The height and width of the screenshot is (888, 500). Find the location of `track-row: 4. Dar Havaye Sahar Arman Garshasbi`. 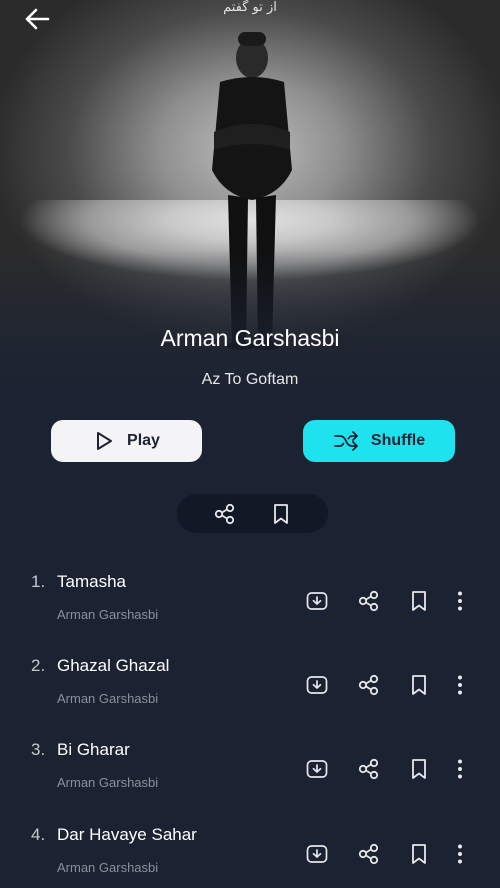

track-row: 4. Dar Havaye Sahar Arman Garshasbi is located at coordinates (250, 856).